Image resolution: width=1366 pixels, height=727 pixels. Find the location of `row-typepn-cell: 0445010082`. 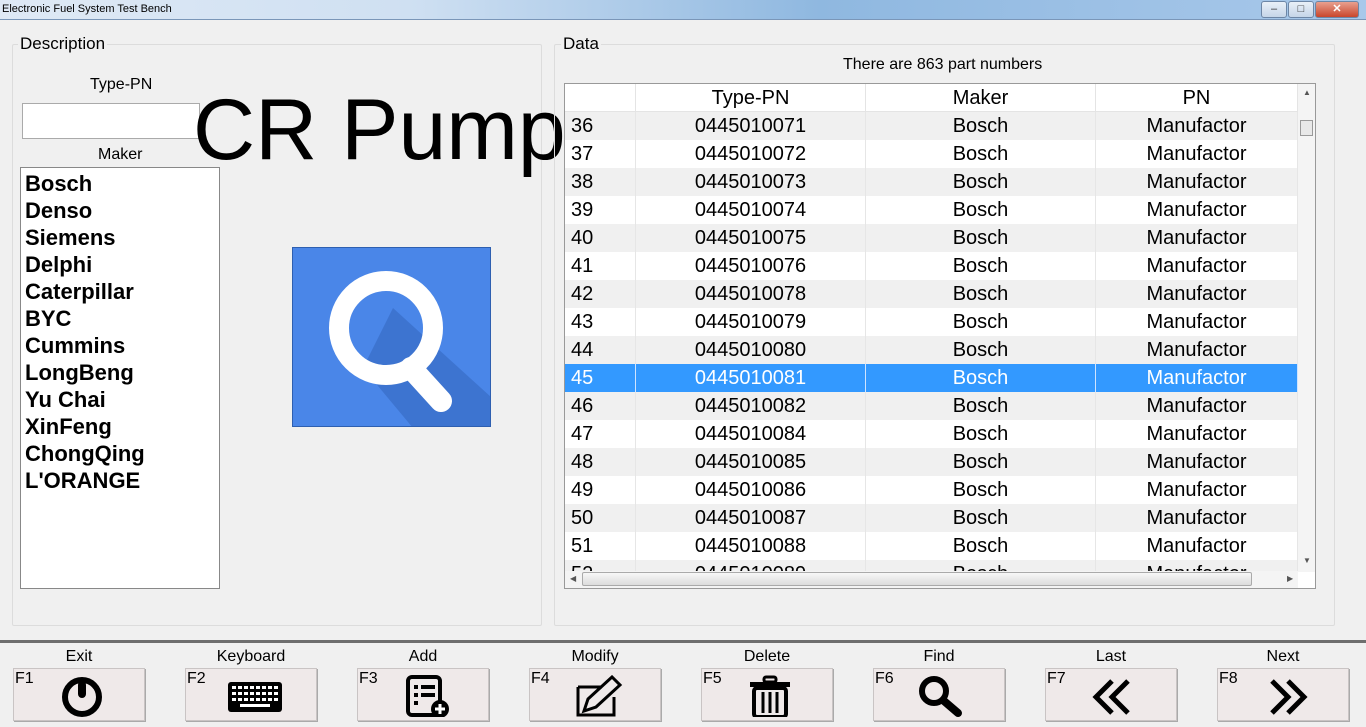

row-typepn-cell: 0445010082 is located at coordinates (751, 406).